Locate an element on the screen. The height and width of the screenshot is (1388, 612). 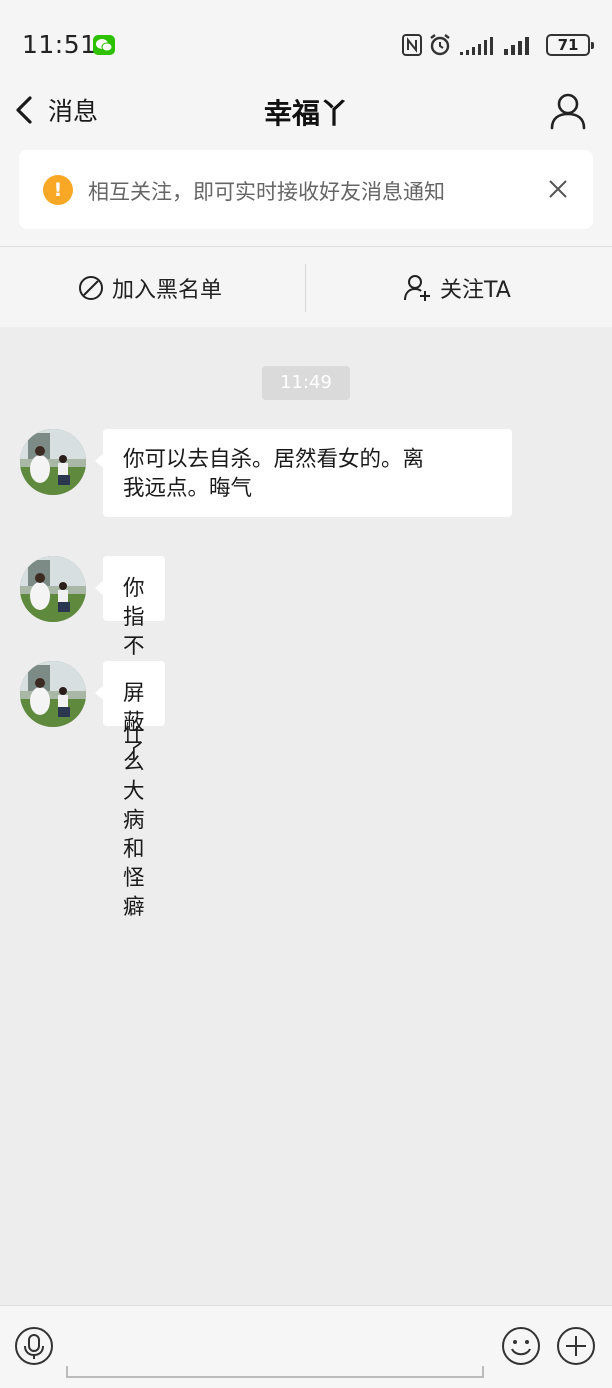
notice-container: ! 相互关注，即可实时接收好友消息通知 is located at coordinates (306, 189).